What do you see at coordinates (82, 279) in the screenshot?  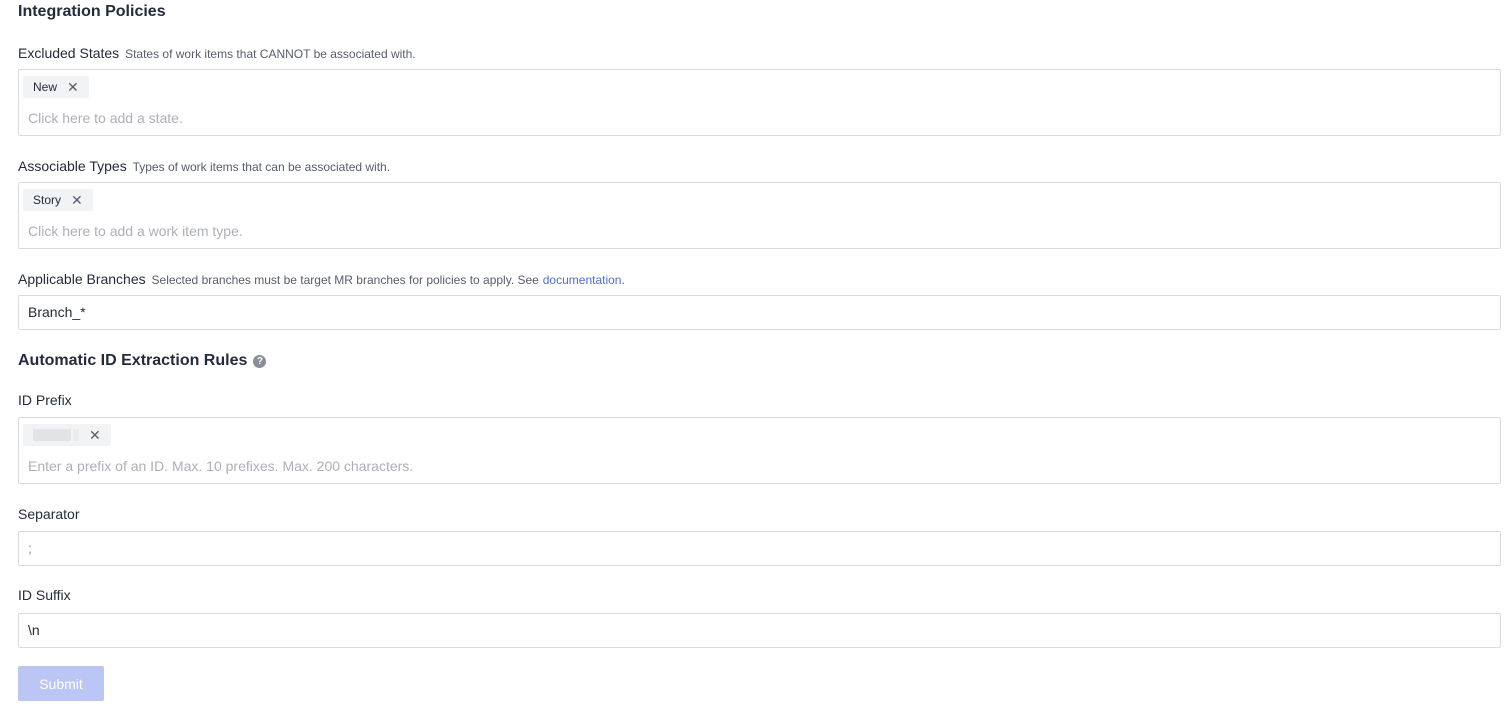 I see `applicable-branches-label-text: Applicable Branches` at bounding box center [82, 279].